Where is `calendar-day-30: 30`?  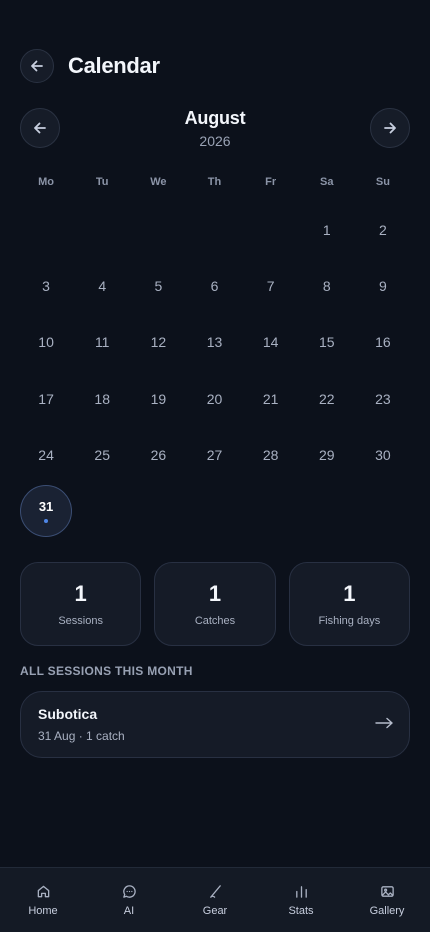 calendar-day-30: 30 is located at coordinates (383, 455).